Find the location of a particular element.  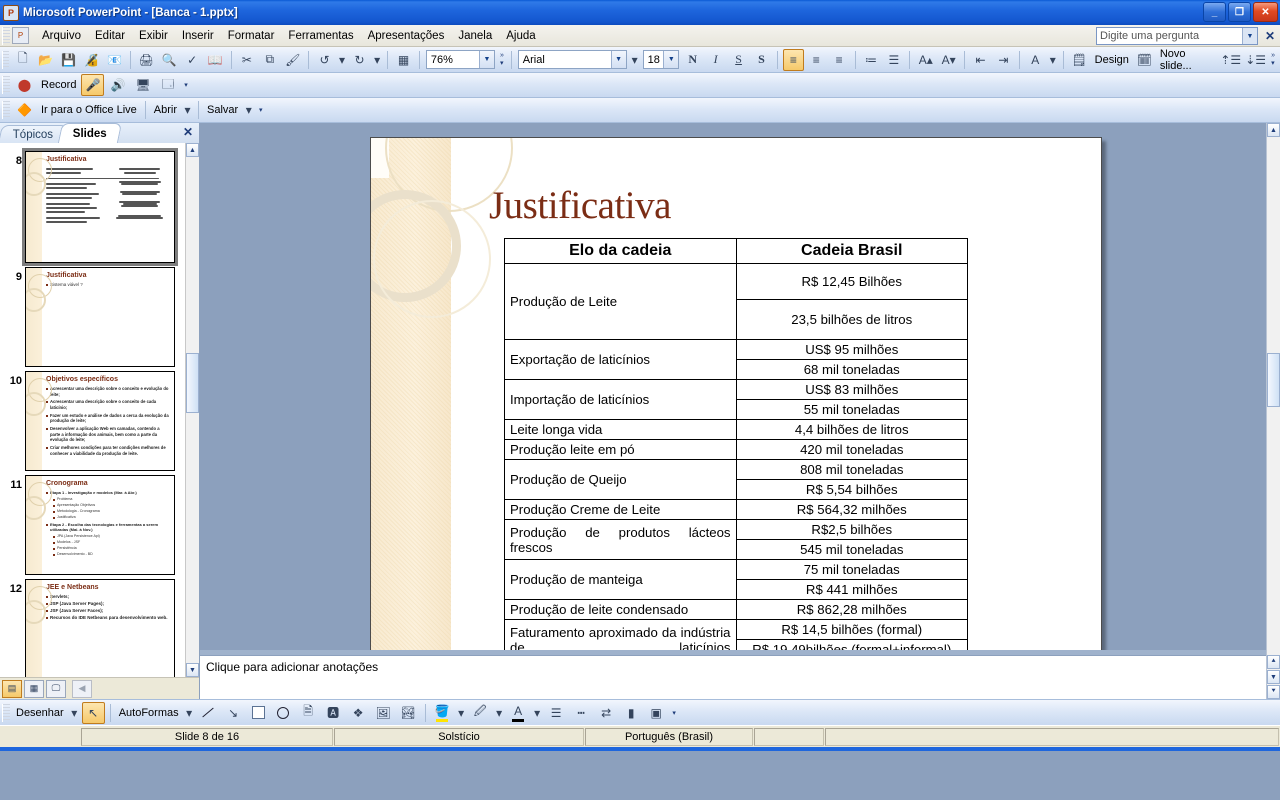

drawing-toolbar-options-button: ▾ is located at coordinates (674, 713).